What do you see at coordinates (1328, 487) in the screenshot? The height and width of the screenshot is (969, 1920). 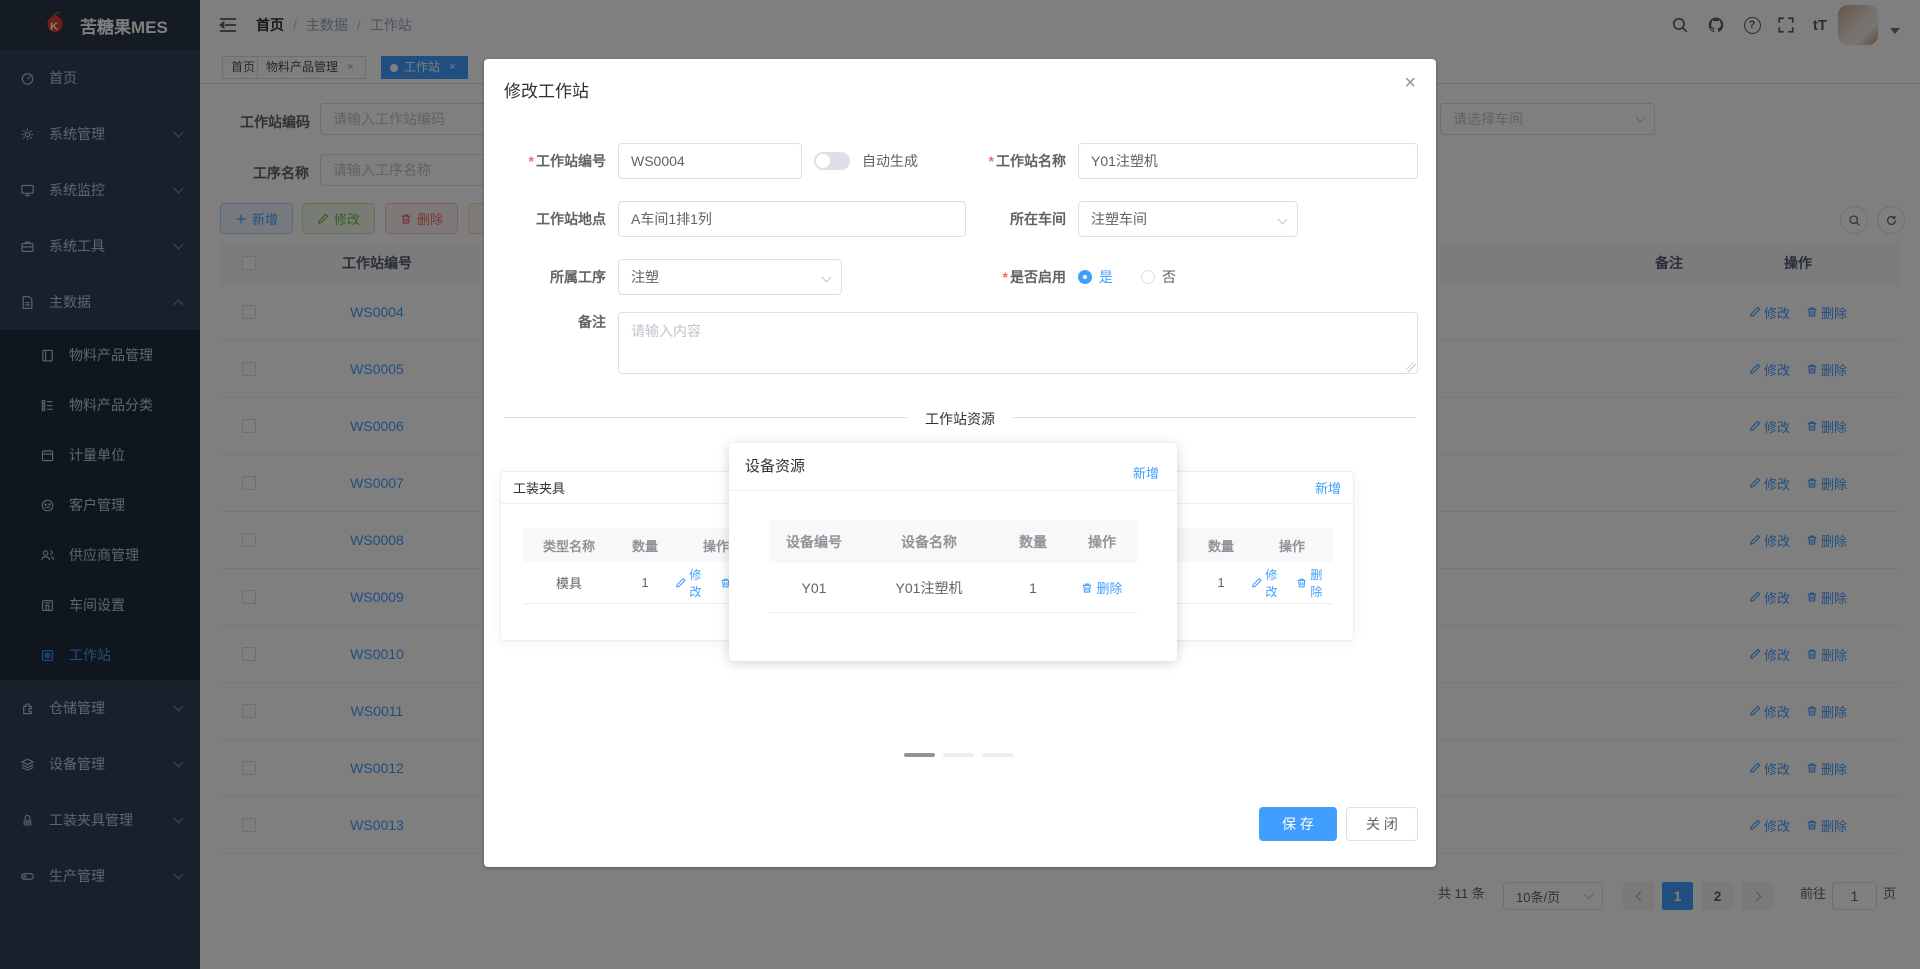 I see `labor-add-button: 新增` at bounding box center [1328, 487].